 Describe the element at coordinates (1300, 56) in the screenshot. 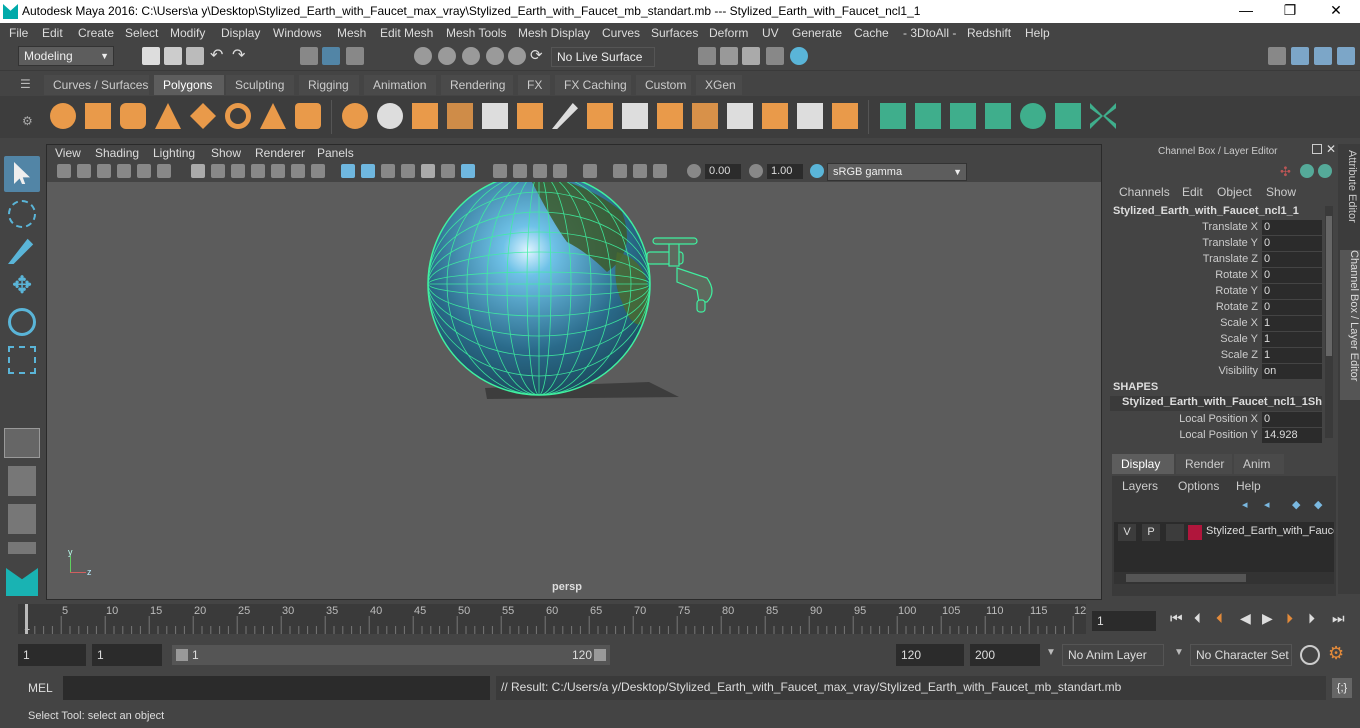

I see `toggle-attribute-editor-icon` at that location.